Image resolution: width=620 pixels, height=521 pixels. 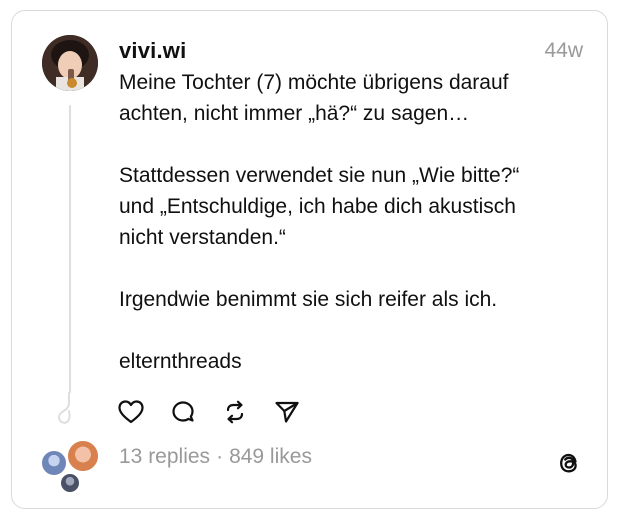 I want to click on author-avatar, so click(x=70, y=63).